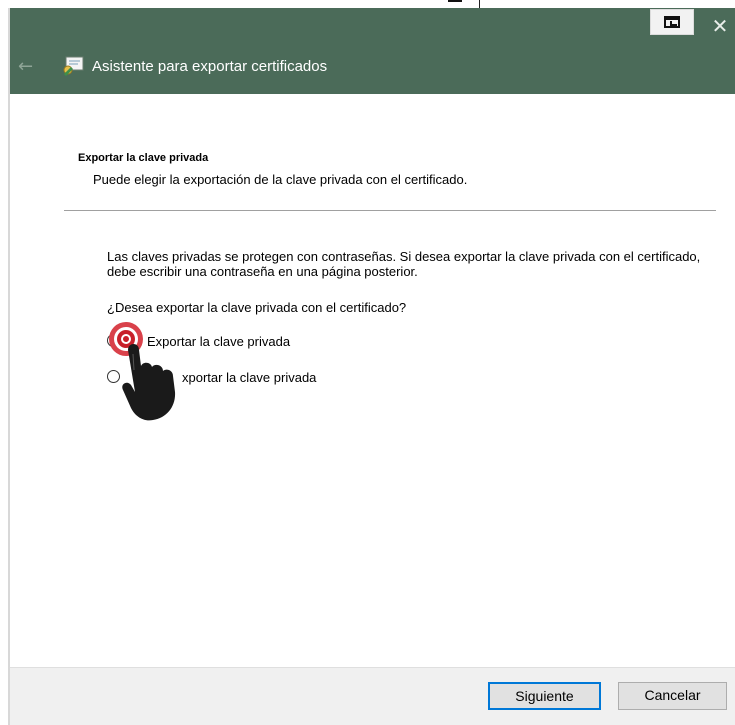  Describe the element at coordinates (372, 696) in the screenshot. I see `wizard-footer: Siguiente Cancelar` at that location.